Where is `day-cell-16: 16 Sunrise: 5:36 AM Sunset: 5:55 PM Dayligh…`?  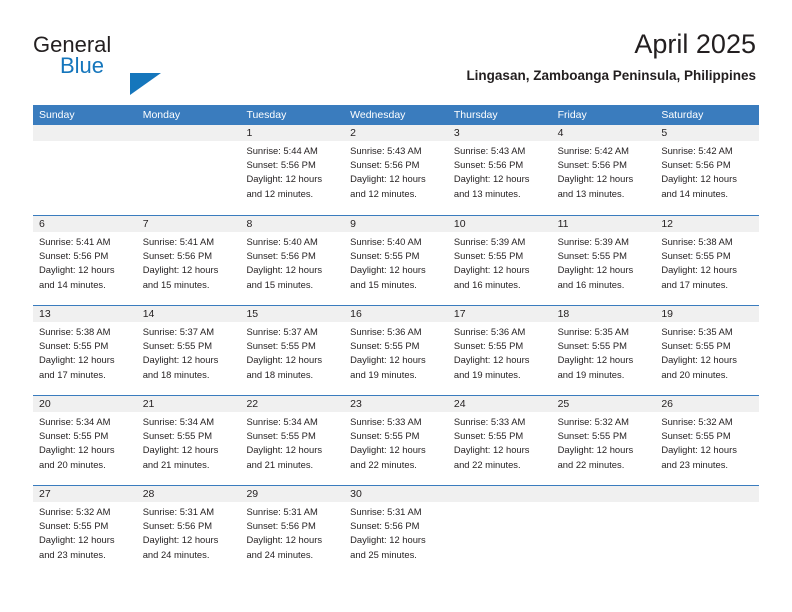 day-cell-16: 16 Sunrise: 5:36 AM Sunset: 5:55 PM Dayligh… is located at coordinates (396, 350).